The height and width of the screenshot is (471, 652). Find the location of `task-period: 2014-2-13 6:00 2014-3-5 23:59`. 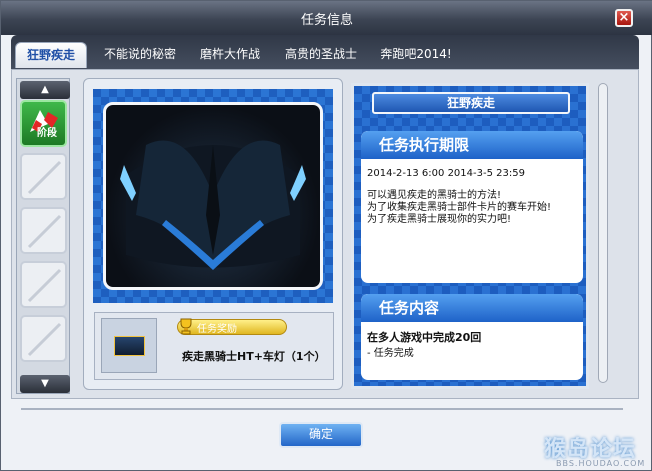

task-period: 2014-2-13 6:00 2014-3-5 23:59 is located at coordinates (446, 173).